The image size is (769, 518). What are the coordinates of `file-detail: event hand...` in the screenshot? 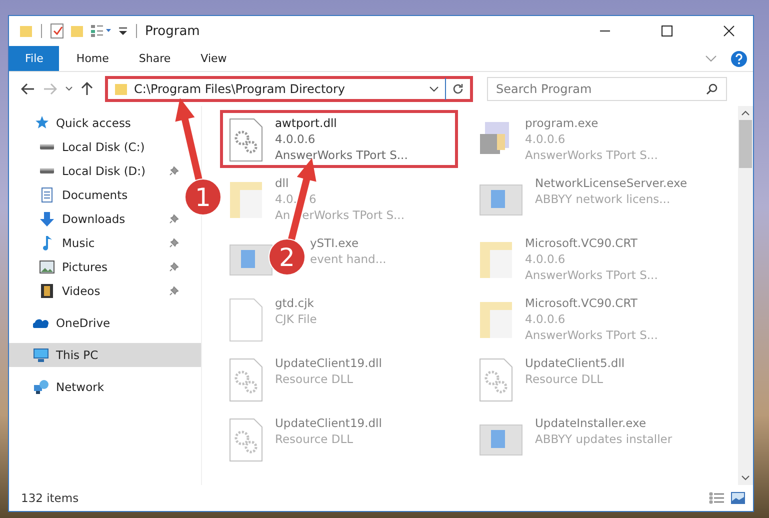 It's located at (348, 259).